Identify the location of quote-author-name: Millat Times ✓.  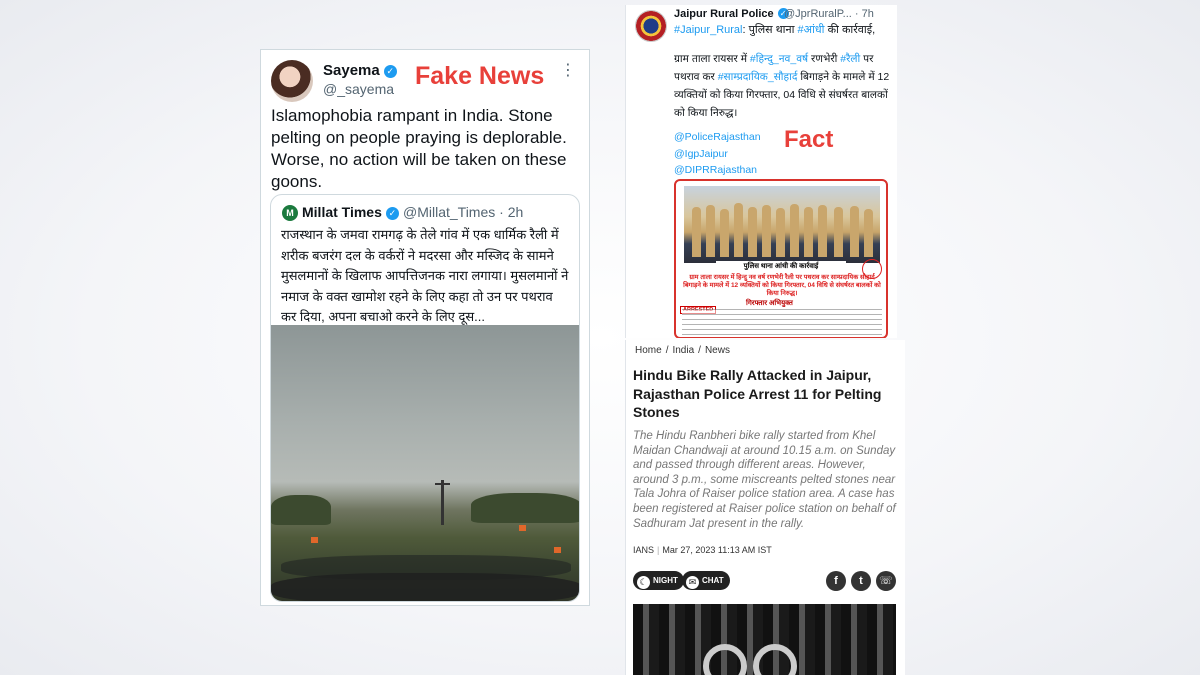
(350, 212).